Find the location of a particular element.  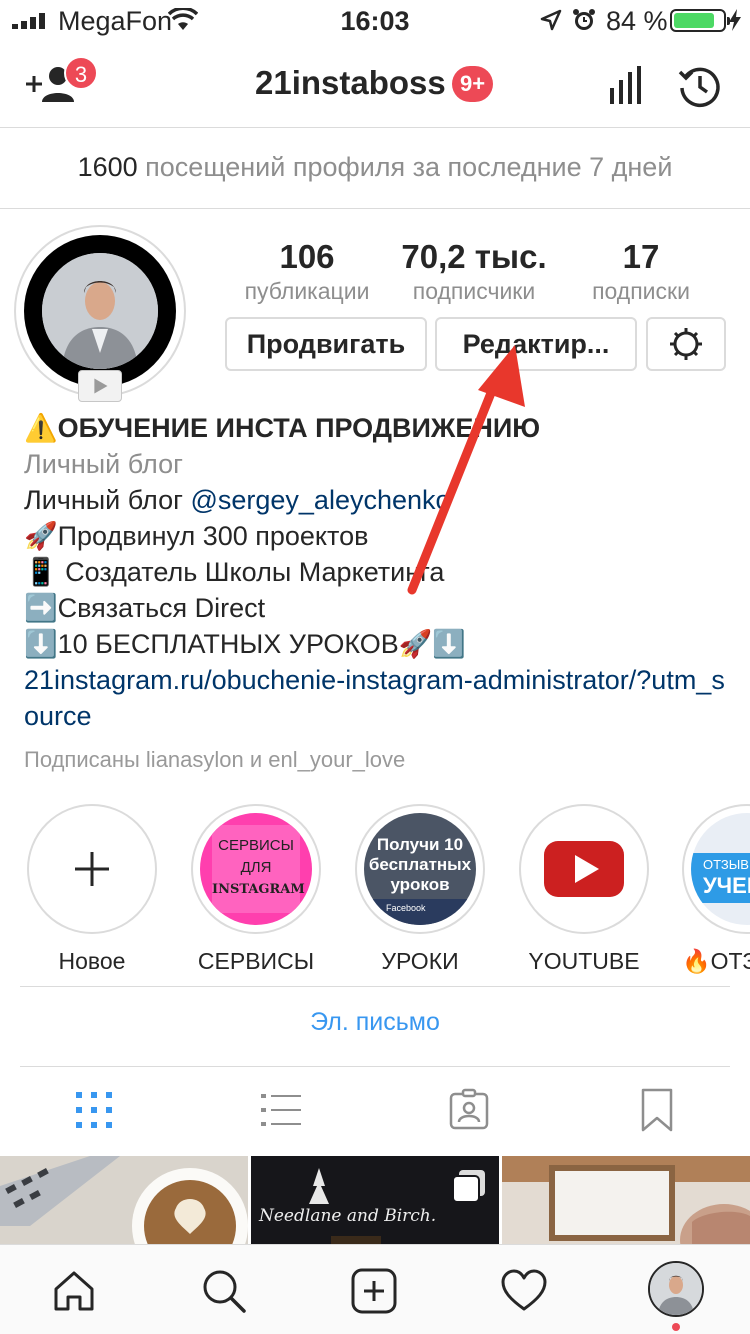

mention-link: @sergey_aleychenko is located at coordinates (320, 500).